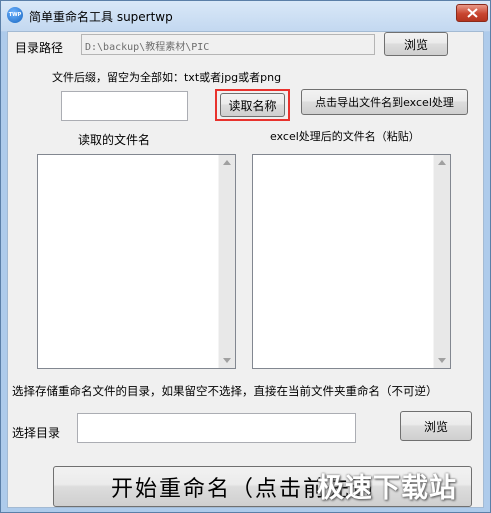 The width and height of the screenshot is (491, 513). Describe the element at coordinates (252, 105) in the screenshot. I see `read-names-button: 读取名称` at that location.